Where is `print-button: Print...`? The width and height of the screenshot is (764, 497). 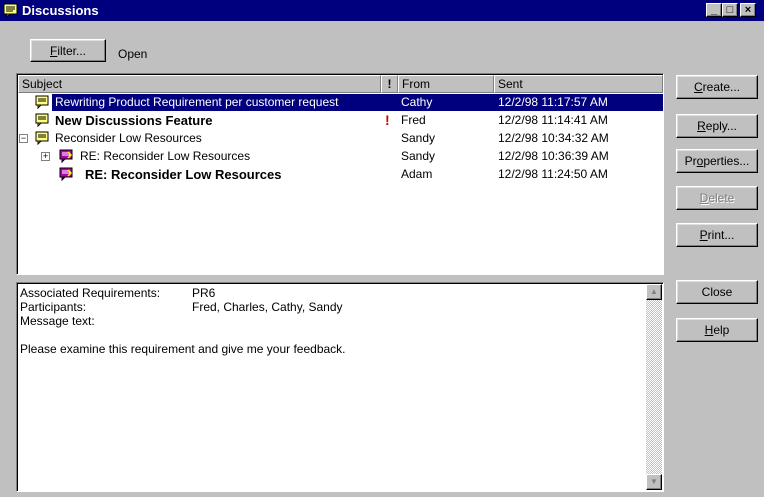
print-button: Print... is located at coordinates (717, 235).